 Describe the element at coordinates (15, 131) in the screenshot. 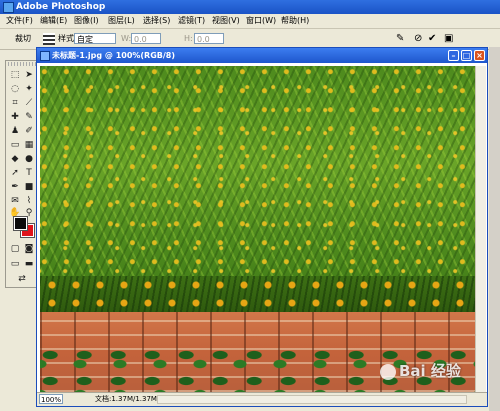

I see `stamp-tool-icon: ♟` at that location.